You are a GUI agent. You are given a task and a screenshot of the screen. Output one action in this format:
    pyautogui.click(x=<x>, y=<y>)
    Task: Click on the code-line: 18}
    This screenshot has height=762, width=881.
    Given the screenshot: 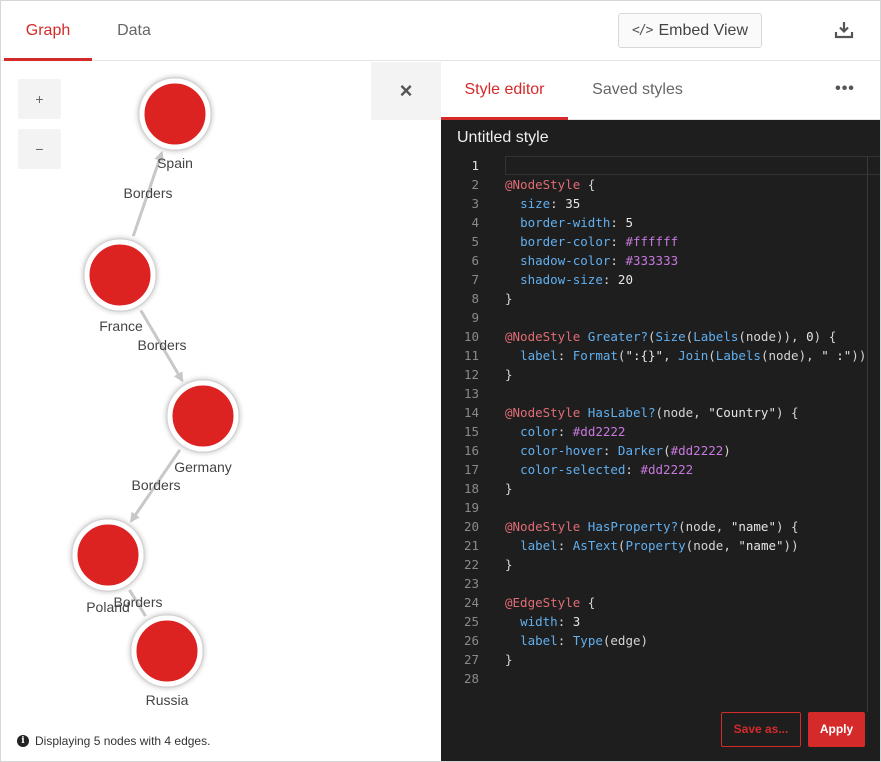 What is the action you would take?
    pyautogui.click(x=660, y=488)
    